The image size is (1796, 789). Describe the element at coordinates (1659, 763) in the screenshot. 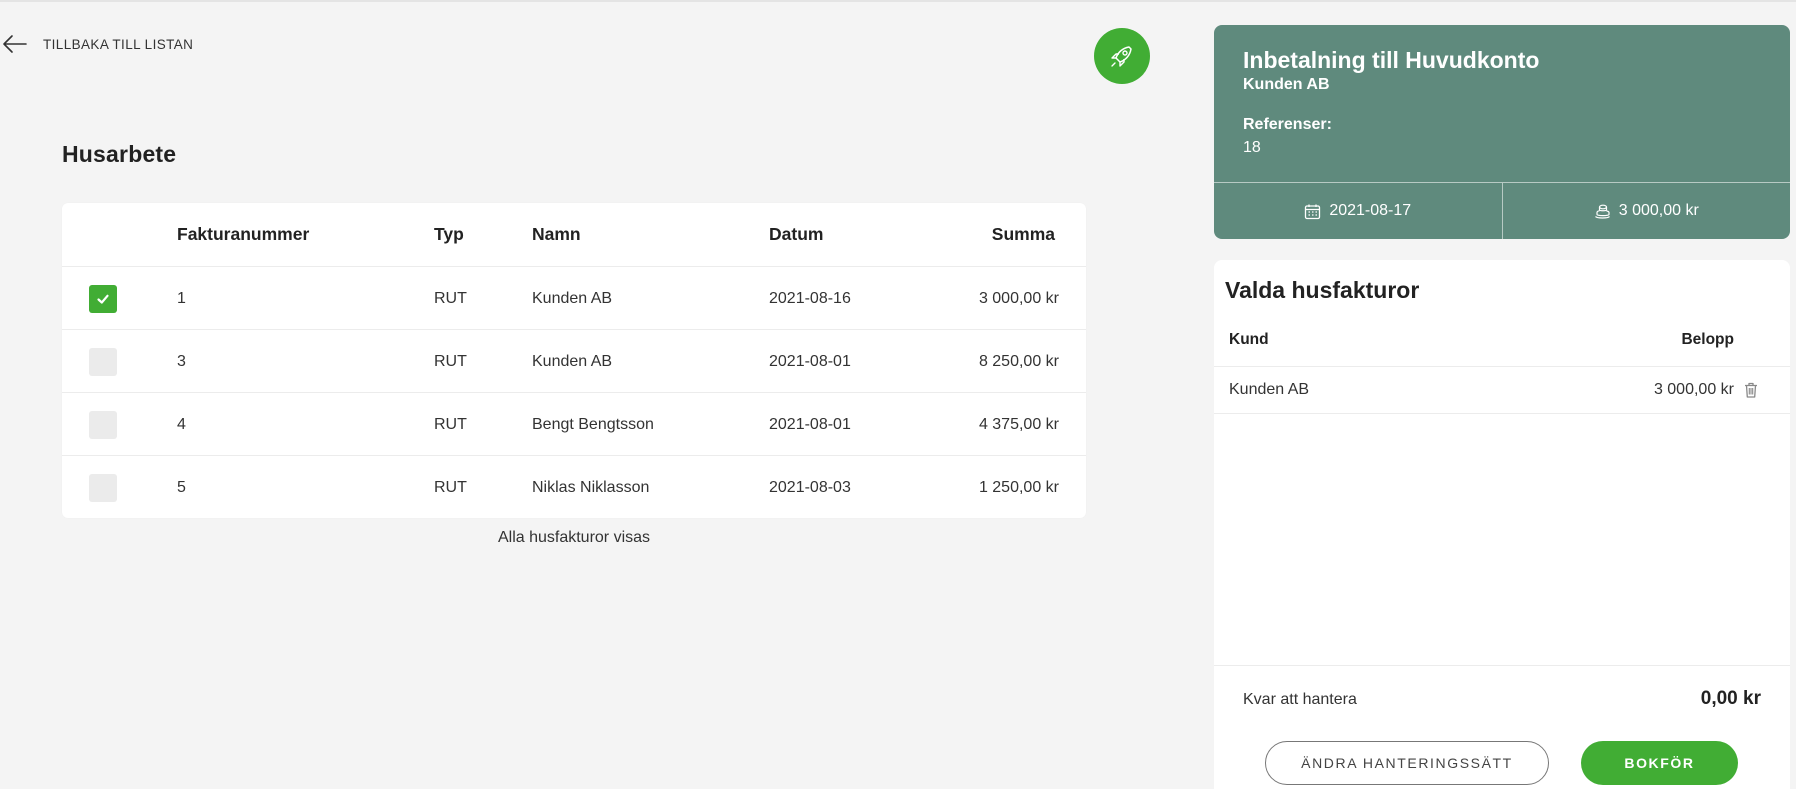

I see `post-button: BOKFÖR` at that location.